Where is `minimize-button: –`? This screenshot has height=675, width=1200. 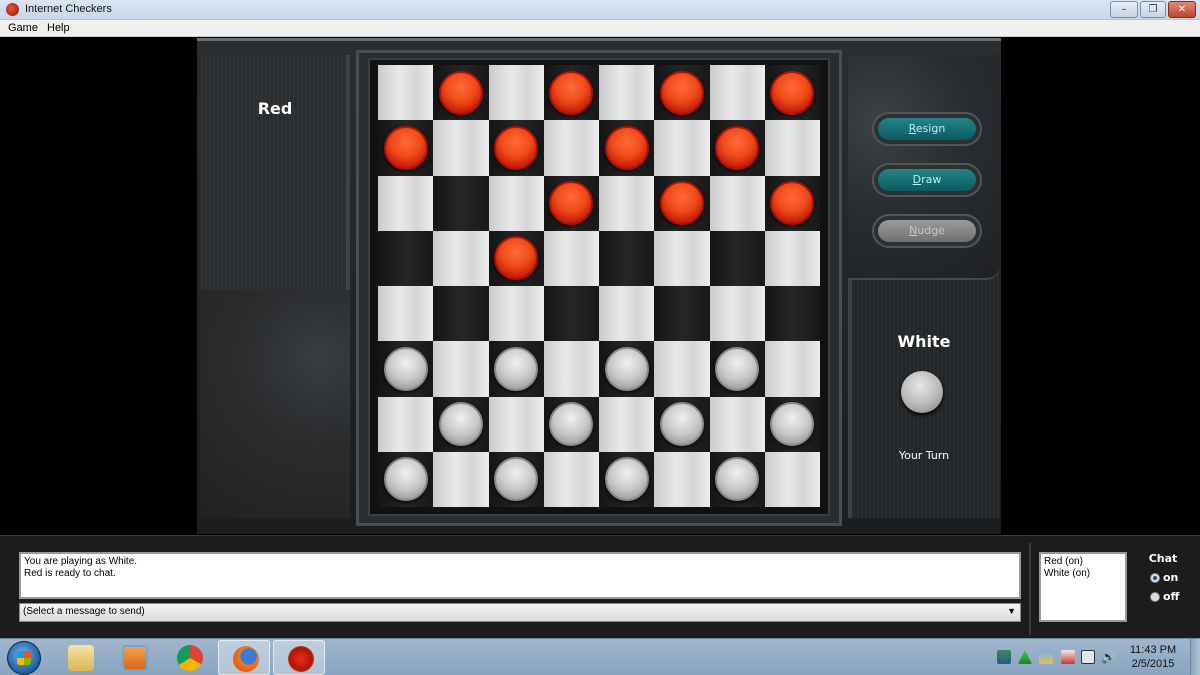 minimize-button: – is located at coordinates (1124, 9).